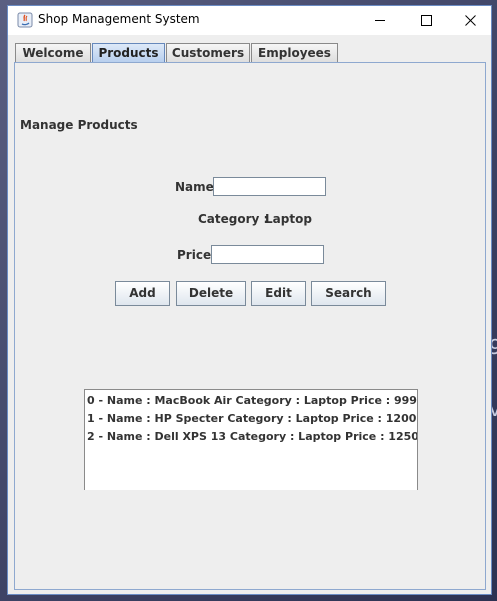  What do you see at coordinates (119, 19) in the screenshot?
I see `window-title: Shop Management System` at bounding box center [119, 19].